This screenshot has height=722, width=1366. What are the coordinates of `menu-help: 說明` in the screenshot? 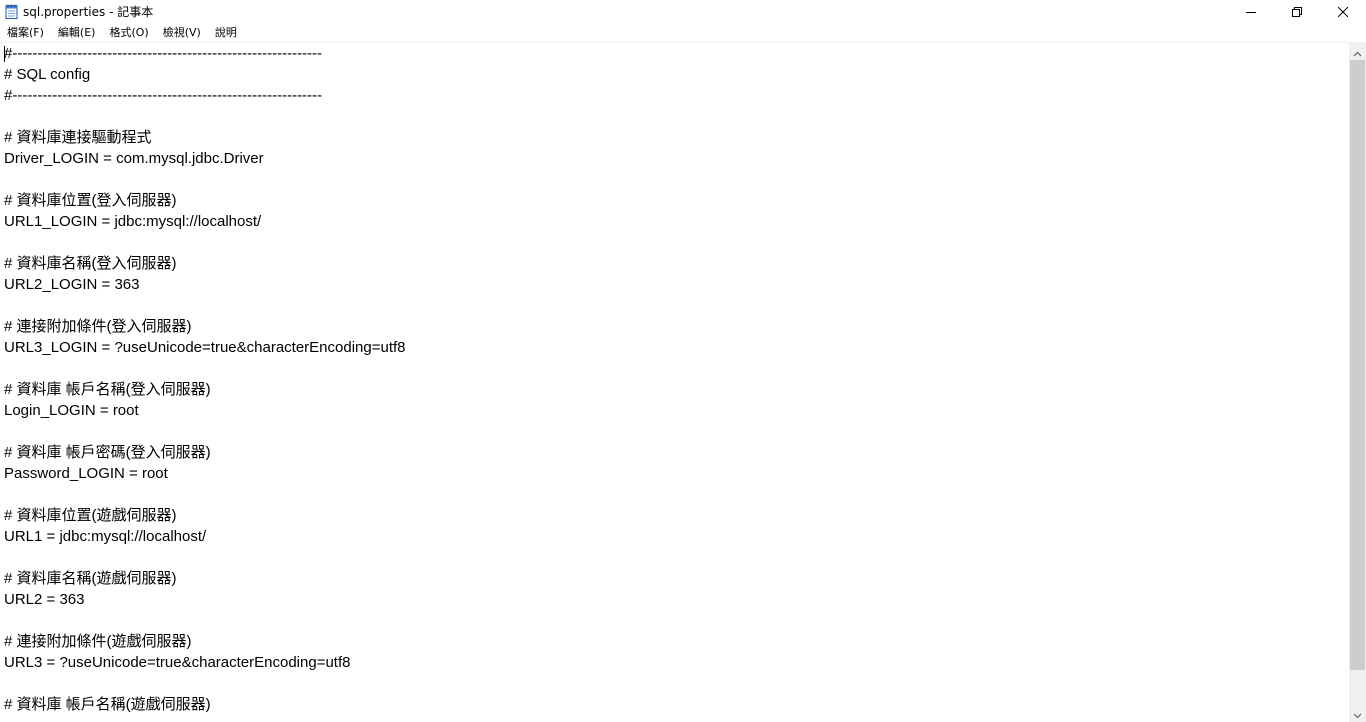 It's located at (226, 32).